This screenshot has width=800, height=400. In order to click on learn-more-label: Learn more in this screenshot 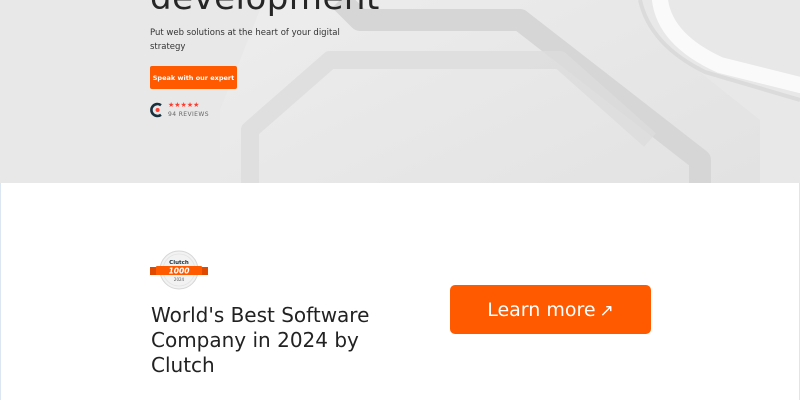, I will do `click(541, 309)`.